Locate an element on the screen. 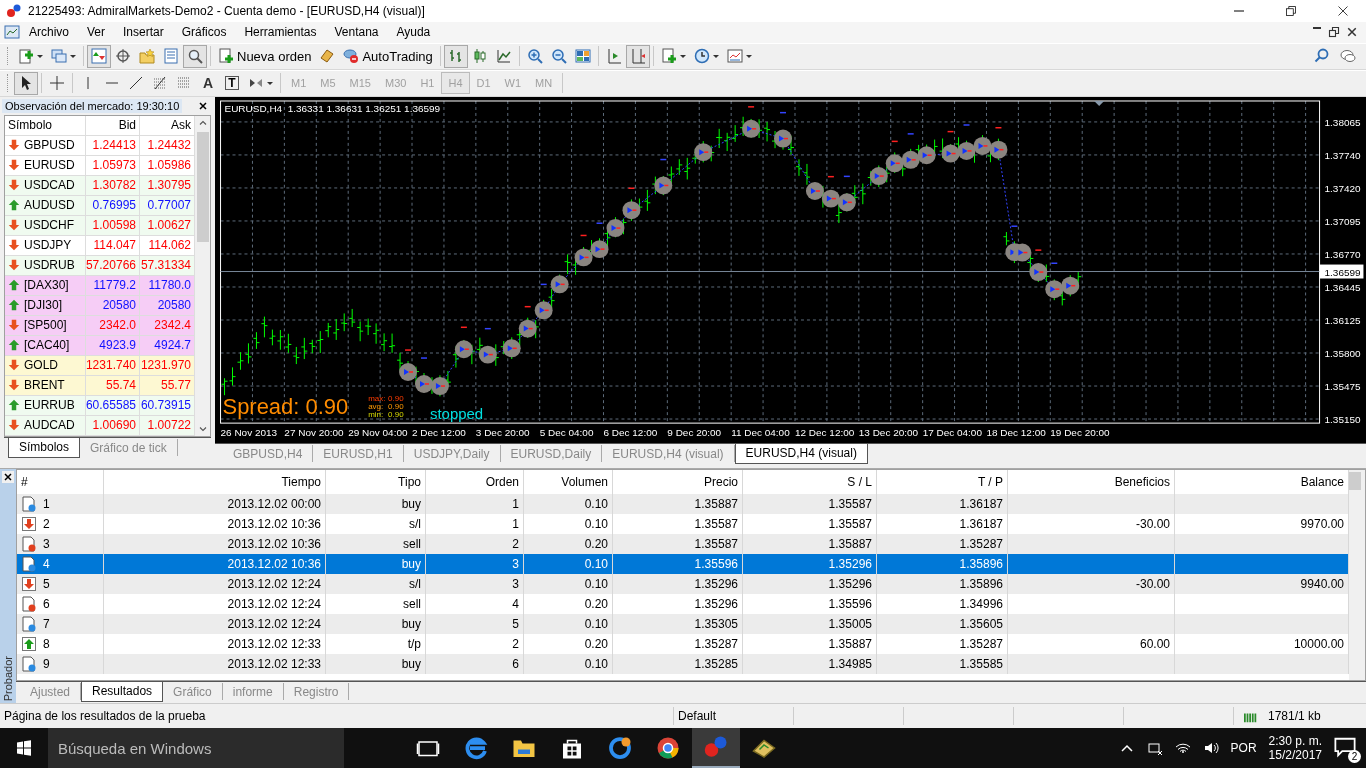  symbol-row: GBPUSD 1.24413 1.24432 is located at coordinates (100, 145).